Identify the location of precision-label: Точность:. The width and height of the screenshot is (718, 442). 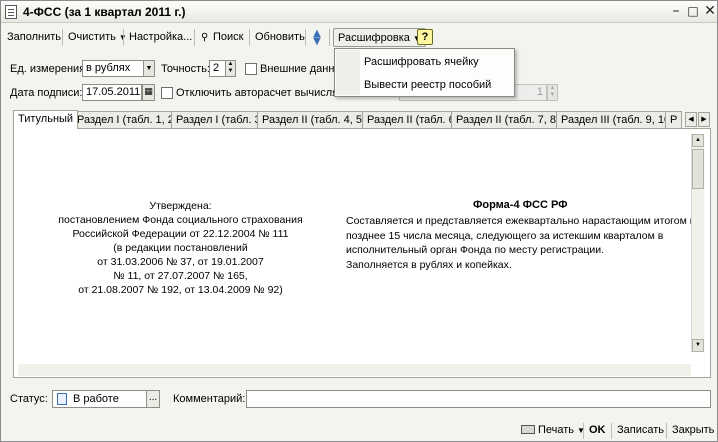
(185, 69).